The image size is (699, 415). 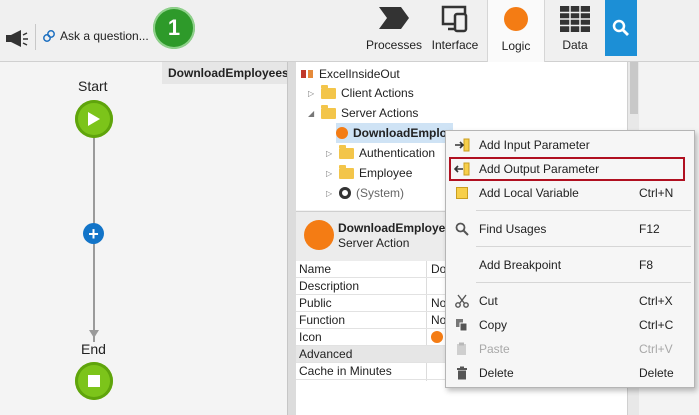 I want to click on end-node, so click(x=94, y=381).